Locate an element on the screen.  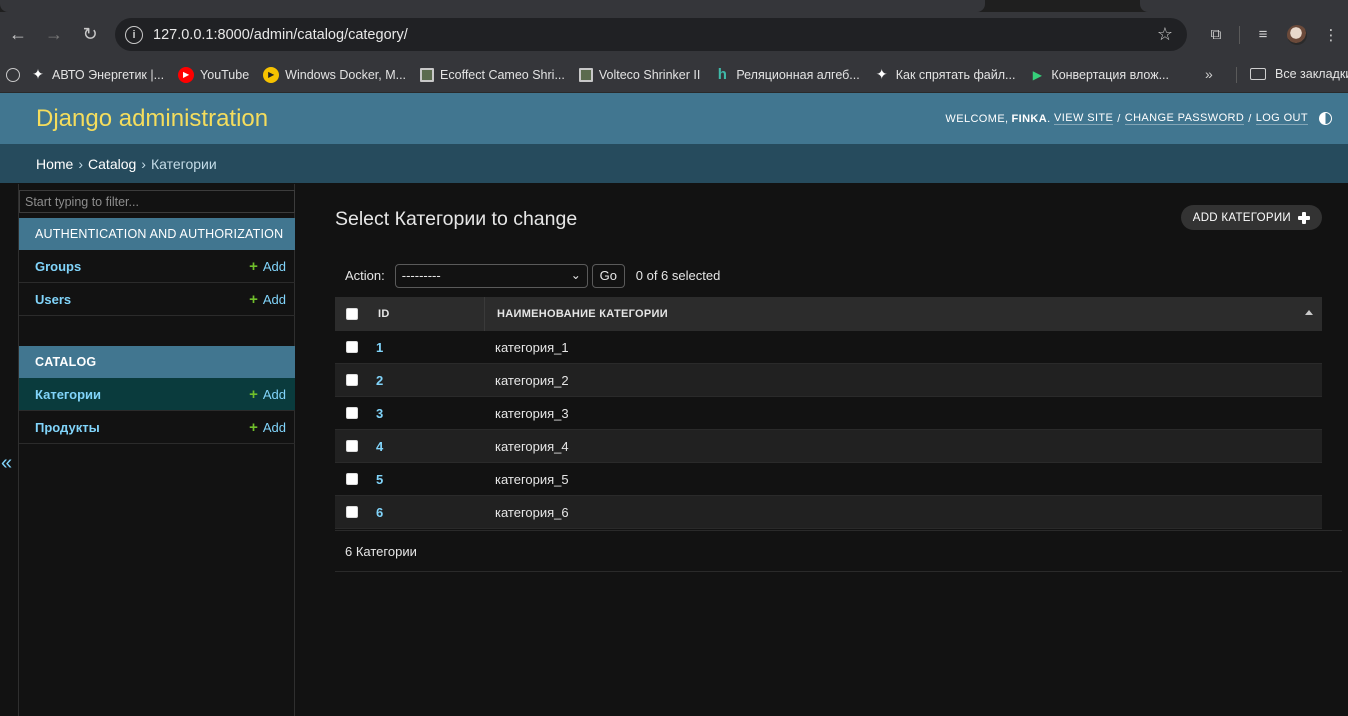
reload-icon: ↻ is located at coordinates (90, 35).